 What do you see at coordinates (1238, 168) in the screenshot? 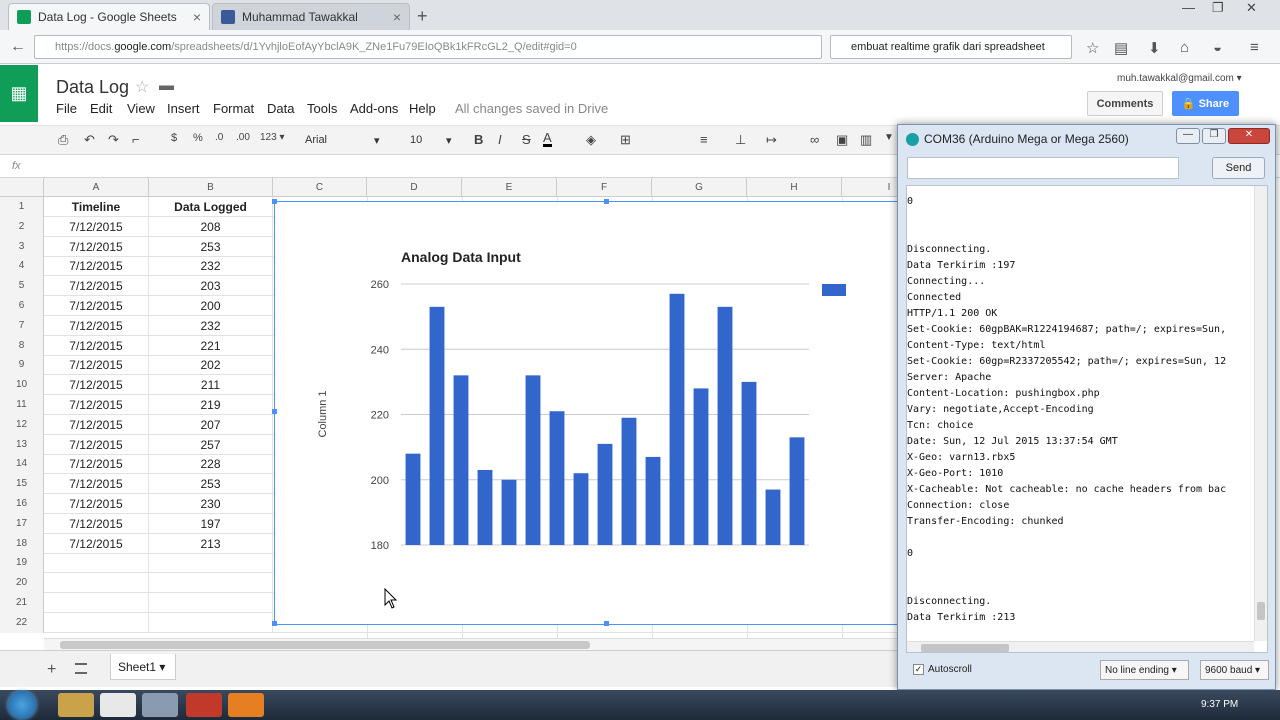
I see `send-button: Send` at bounding box center [1238, 168].